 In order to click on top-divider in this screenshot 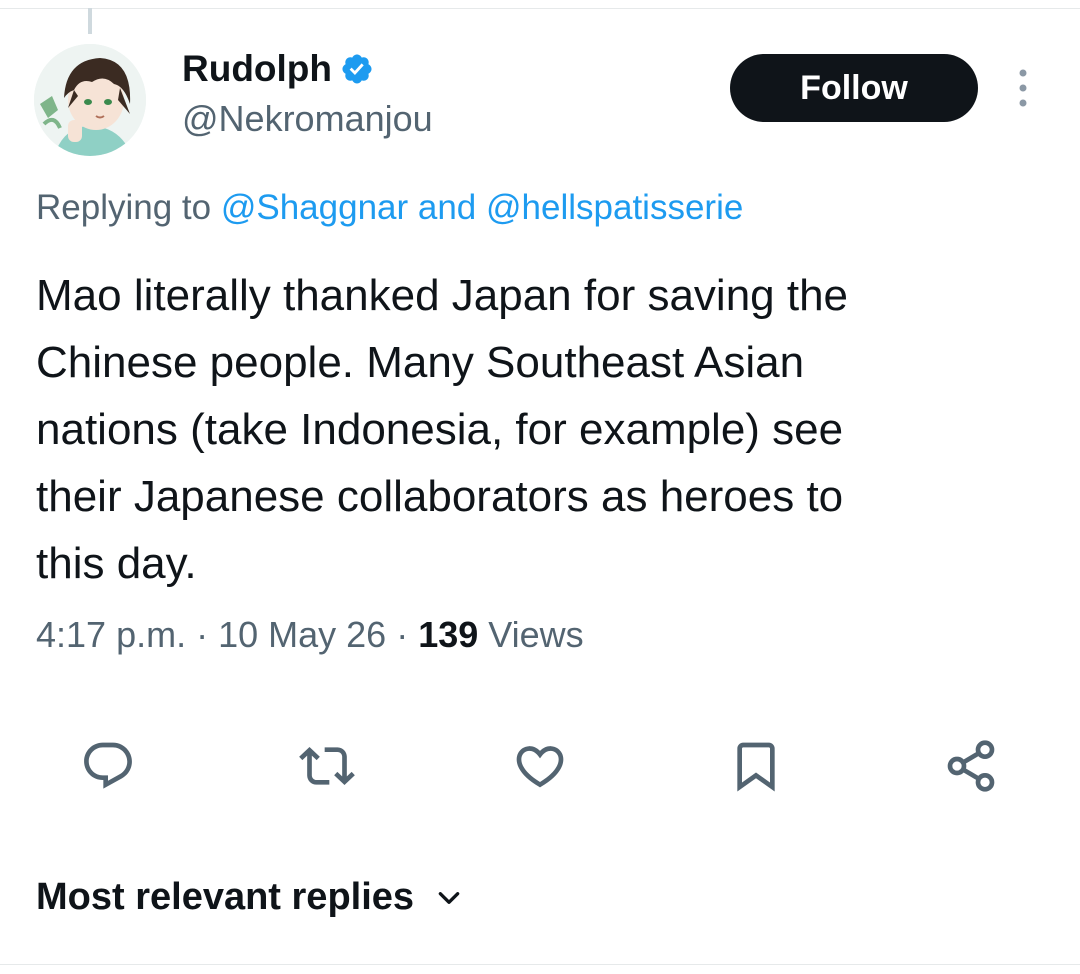, I will do `click(540, 4)`.